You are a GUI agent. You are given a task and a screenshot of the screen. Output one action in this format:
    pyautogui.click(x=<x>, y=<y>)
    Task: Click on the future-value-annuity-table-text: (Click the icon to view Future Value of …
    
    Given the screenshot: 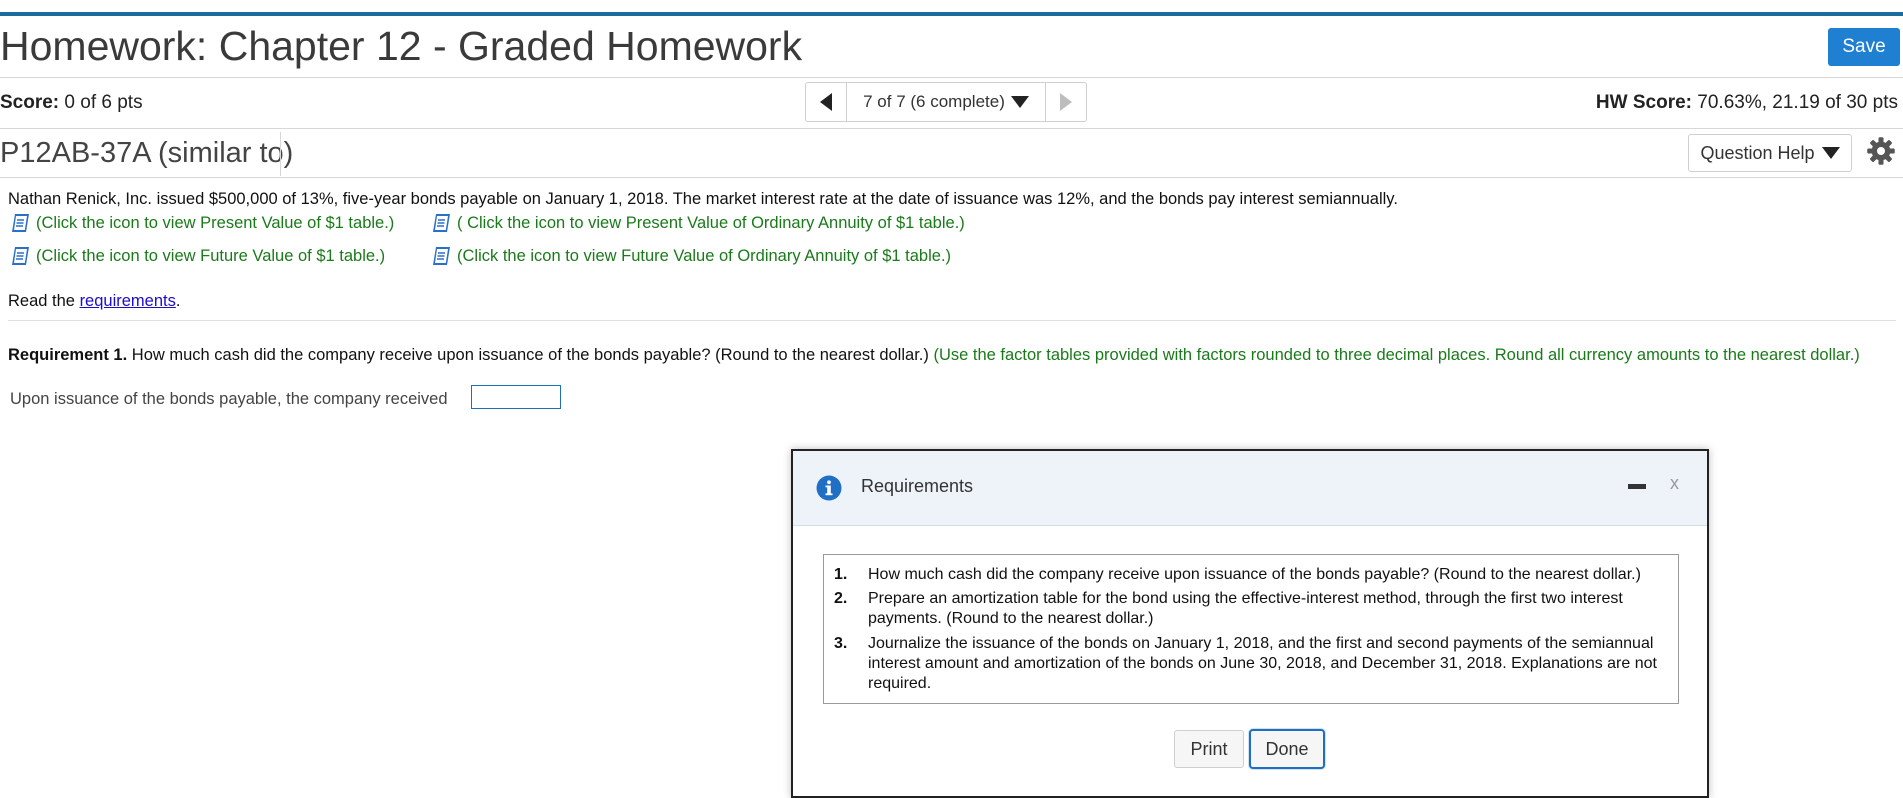 What is the action you would take?
    pyautogui.click(x=704, y=255)
    